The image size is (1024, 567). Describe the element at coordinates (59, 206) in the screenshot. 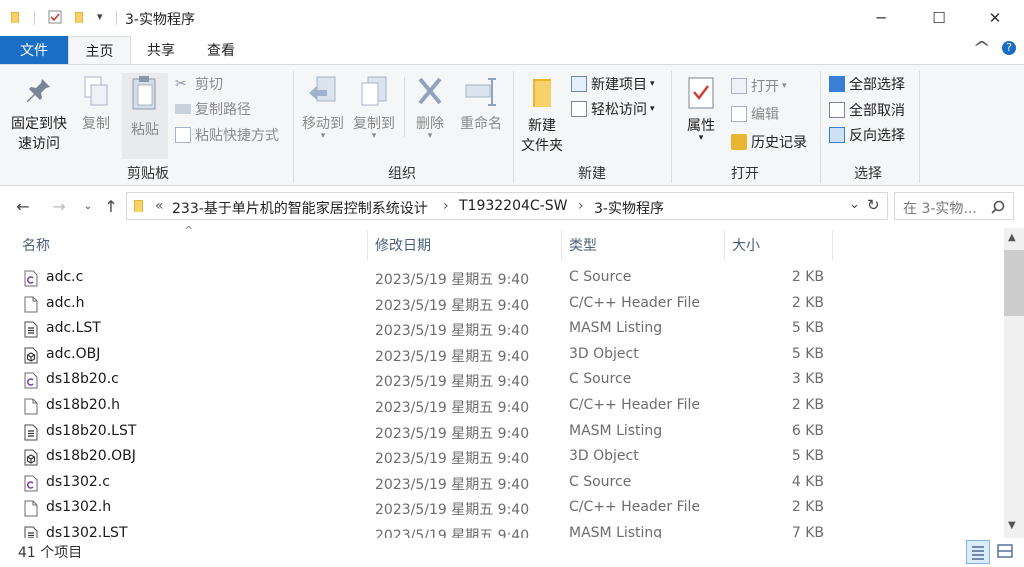

I see `forward-arrow-icon: →` at that location.